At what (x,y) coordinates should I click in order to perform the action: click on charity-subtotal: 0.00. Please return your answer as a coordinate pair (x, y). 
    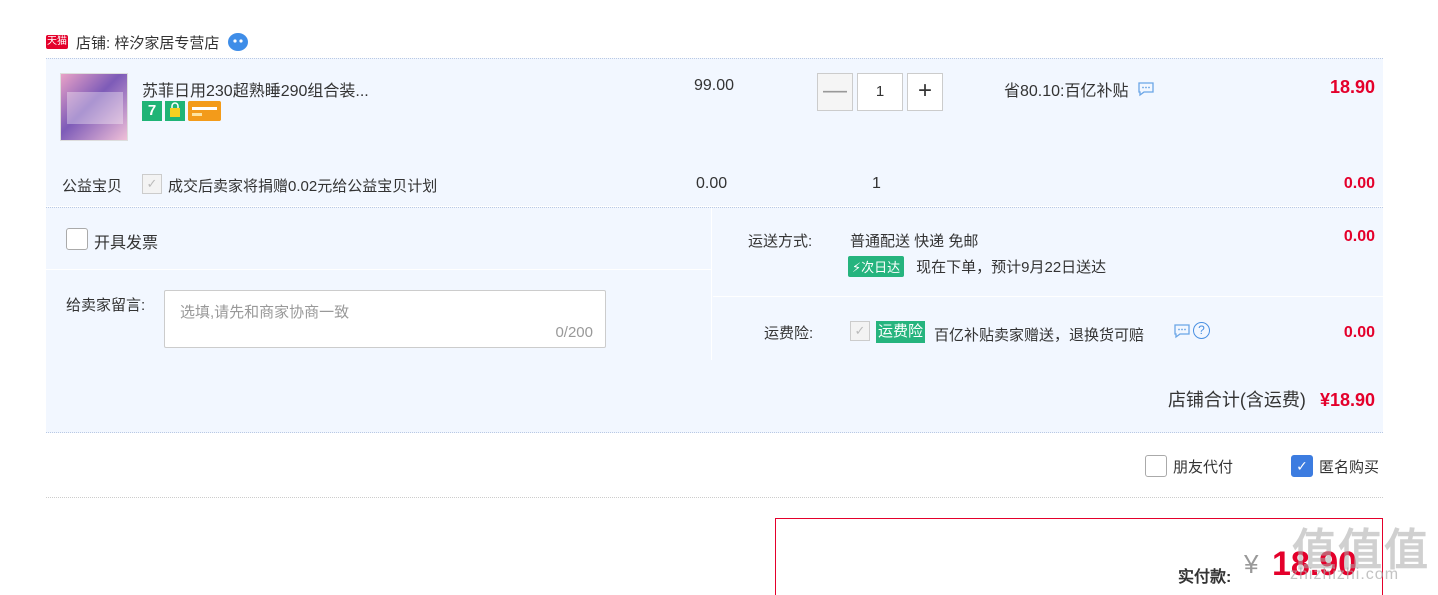
    Looking at the image, I should click on (1359, 183).